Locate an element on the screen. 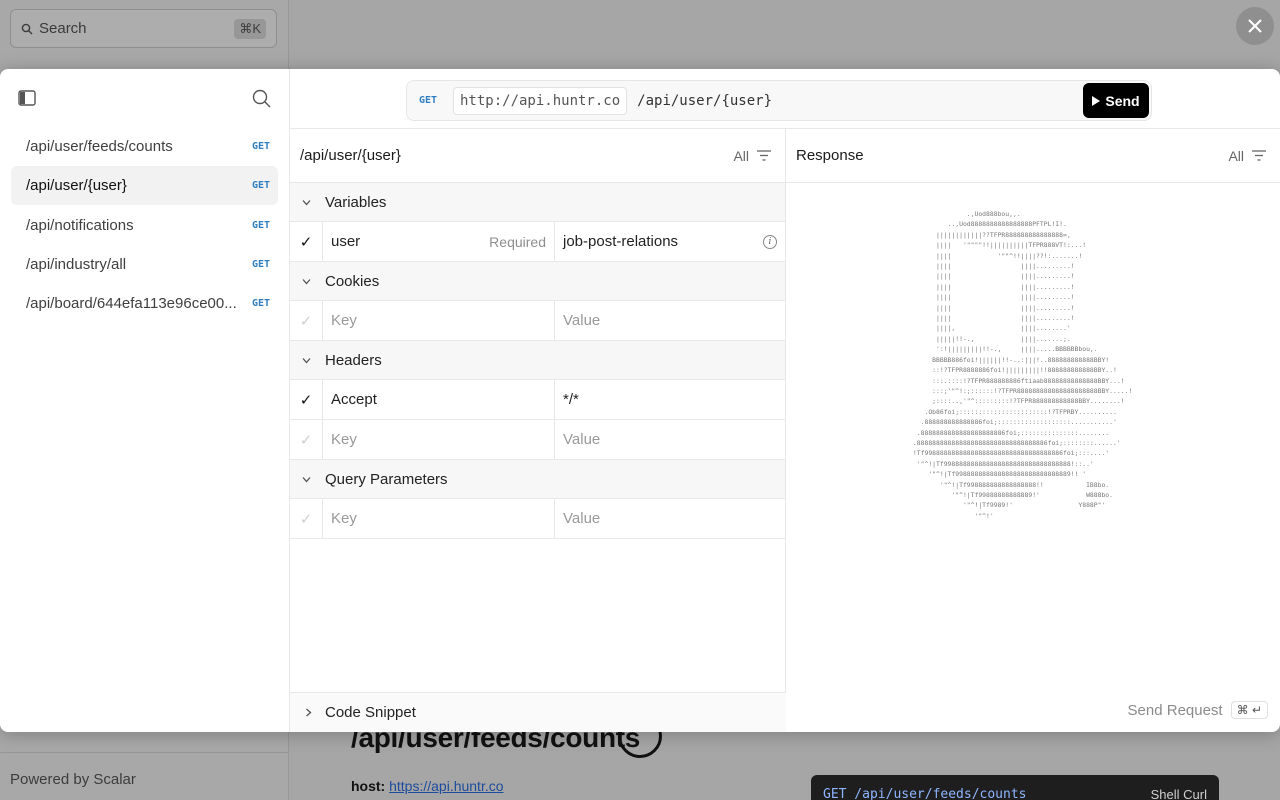  endpoint-path: /api/user/{user} is located at coordinates (76, 186).